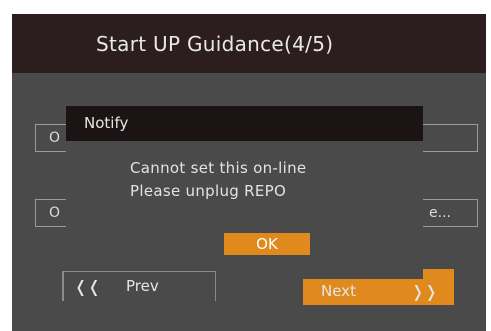 The width and height of the screenshot is (491, 331). I want to click on dialog-message-line-1: Cannot set this on-line, so click(218, 168).